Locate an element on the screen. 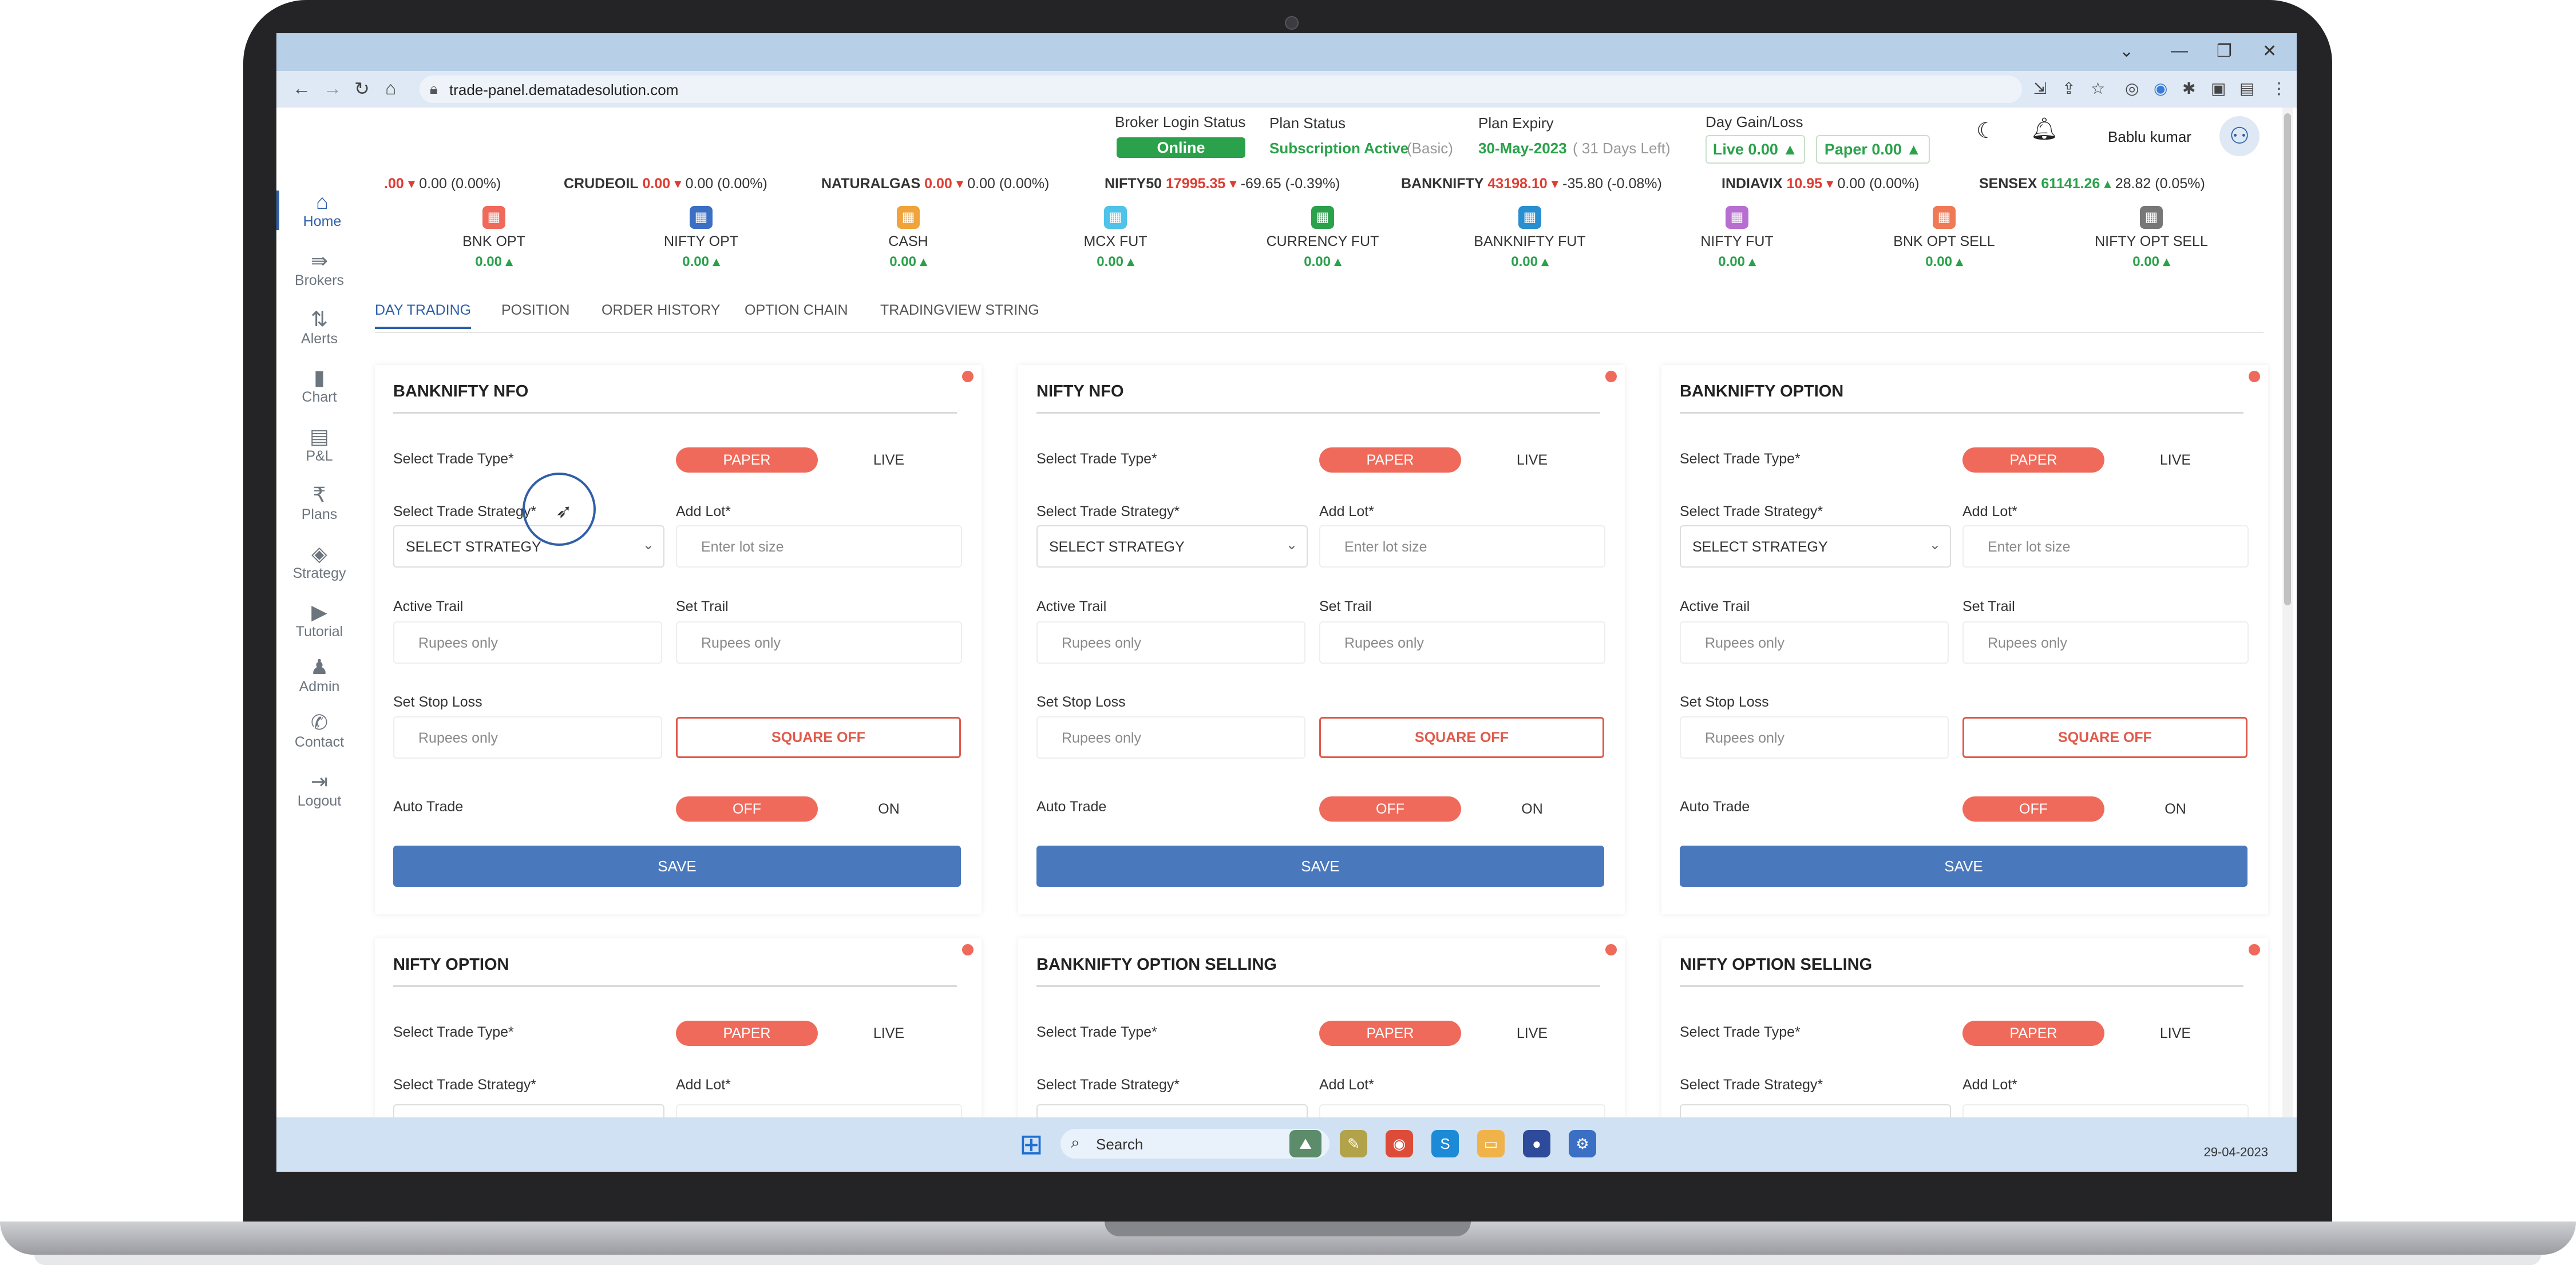 The image size is (2576, 1269). sidebar-item-logout: ⇥ Logout is located at coordinates (319, 790).